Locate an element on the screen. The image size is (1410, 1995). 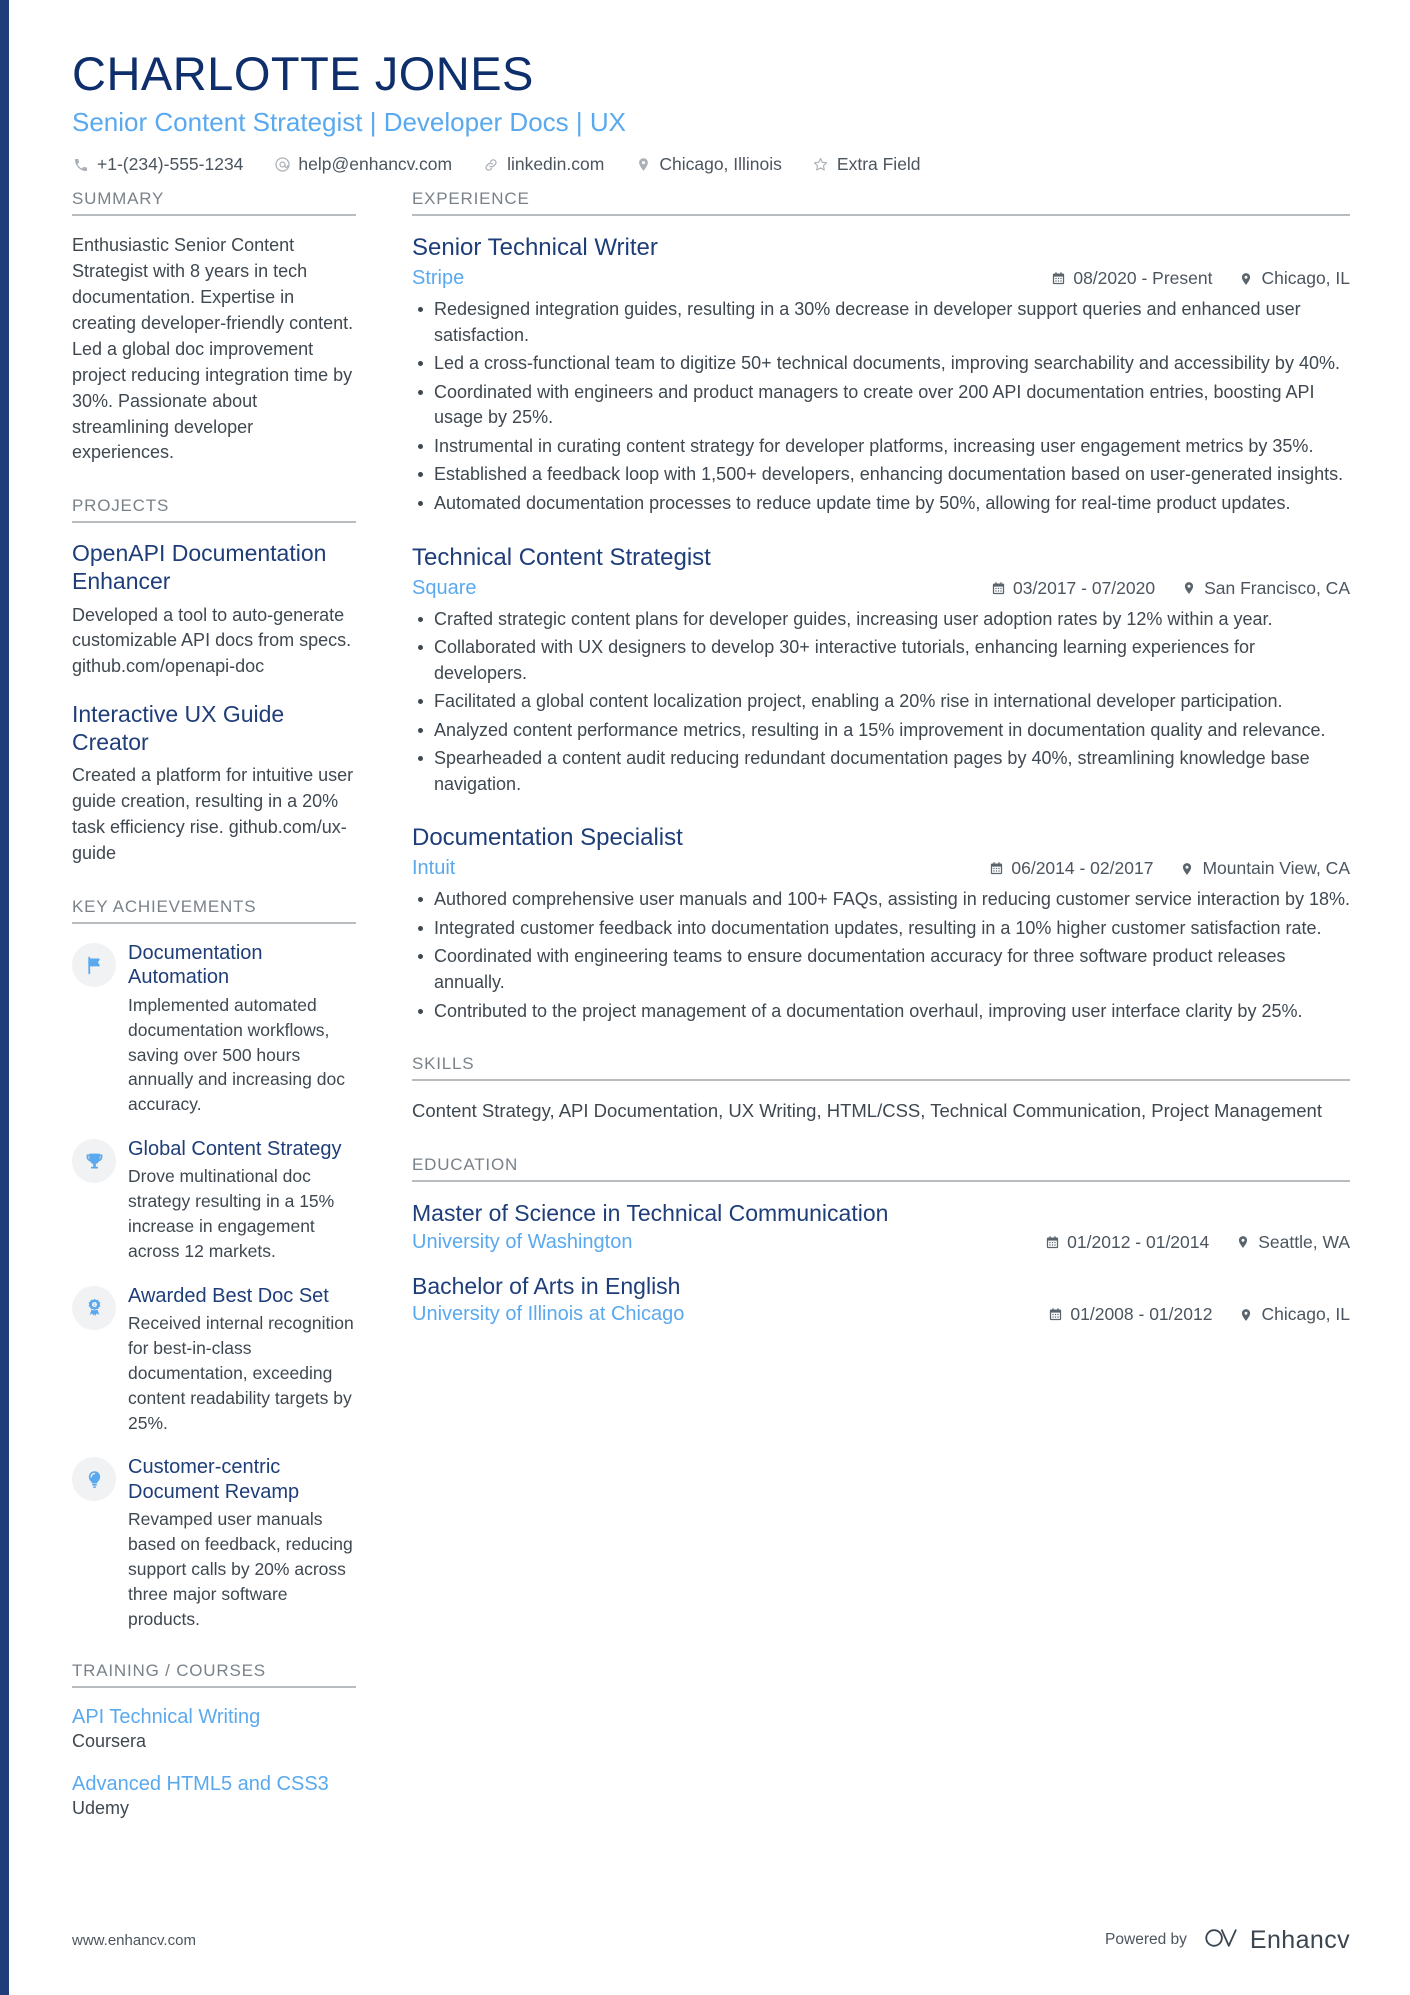
education-location-text: Seattle, WA is located at coordinates (1304, 1241).